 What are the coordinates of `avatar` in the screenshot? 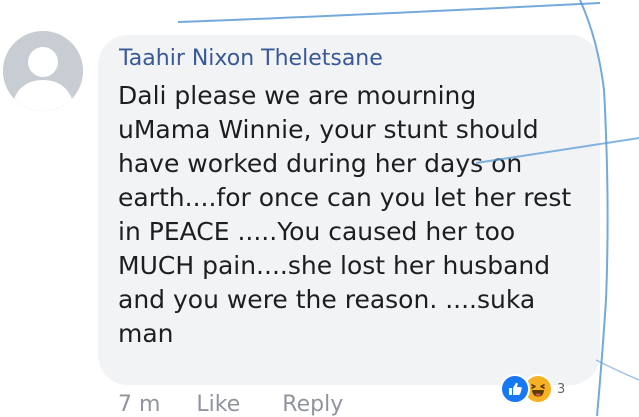 It's located at (43, 71).